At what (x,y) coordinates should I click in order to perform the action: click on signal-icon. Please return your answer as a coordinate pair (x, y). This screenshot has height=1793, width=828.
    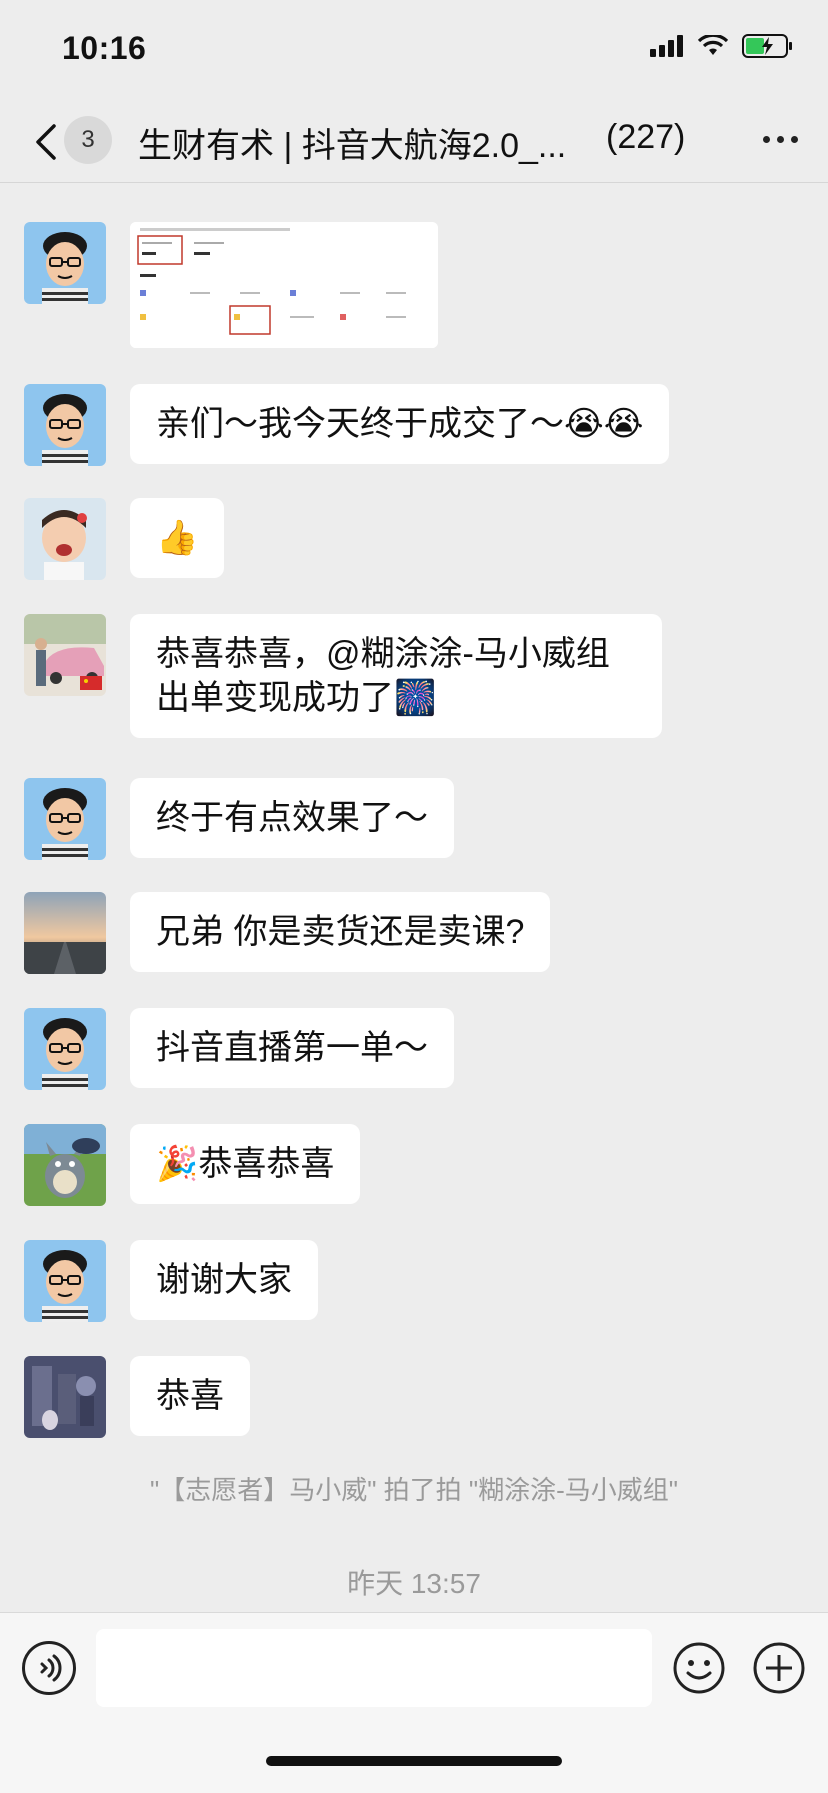
    Looking at the image, I should click on (666, 46).